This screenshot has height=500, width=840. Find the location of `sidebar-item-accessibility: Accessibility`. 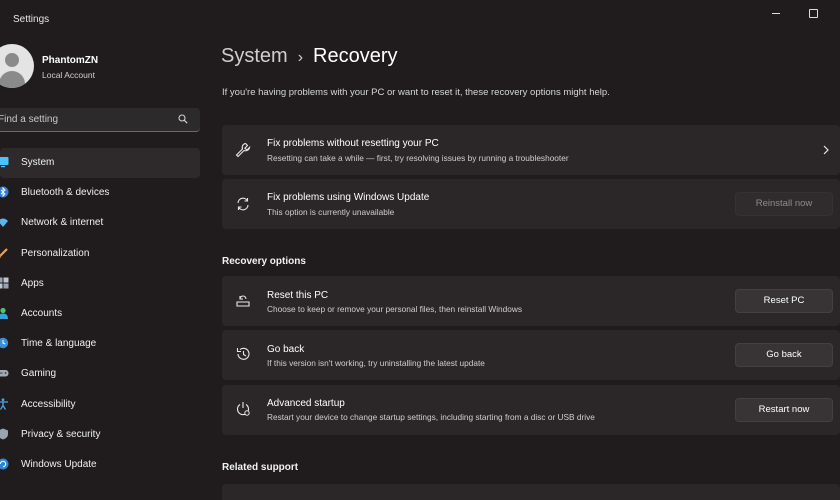

sidebar-item-accessibility: Accessibility is located at coordinates (100, 405).